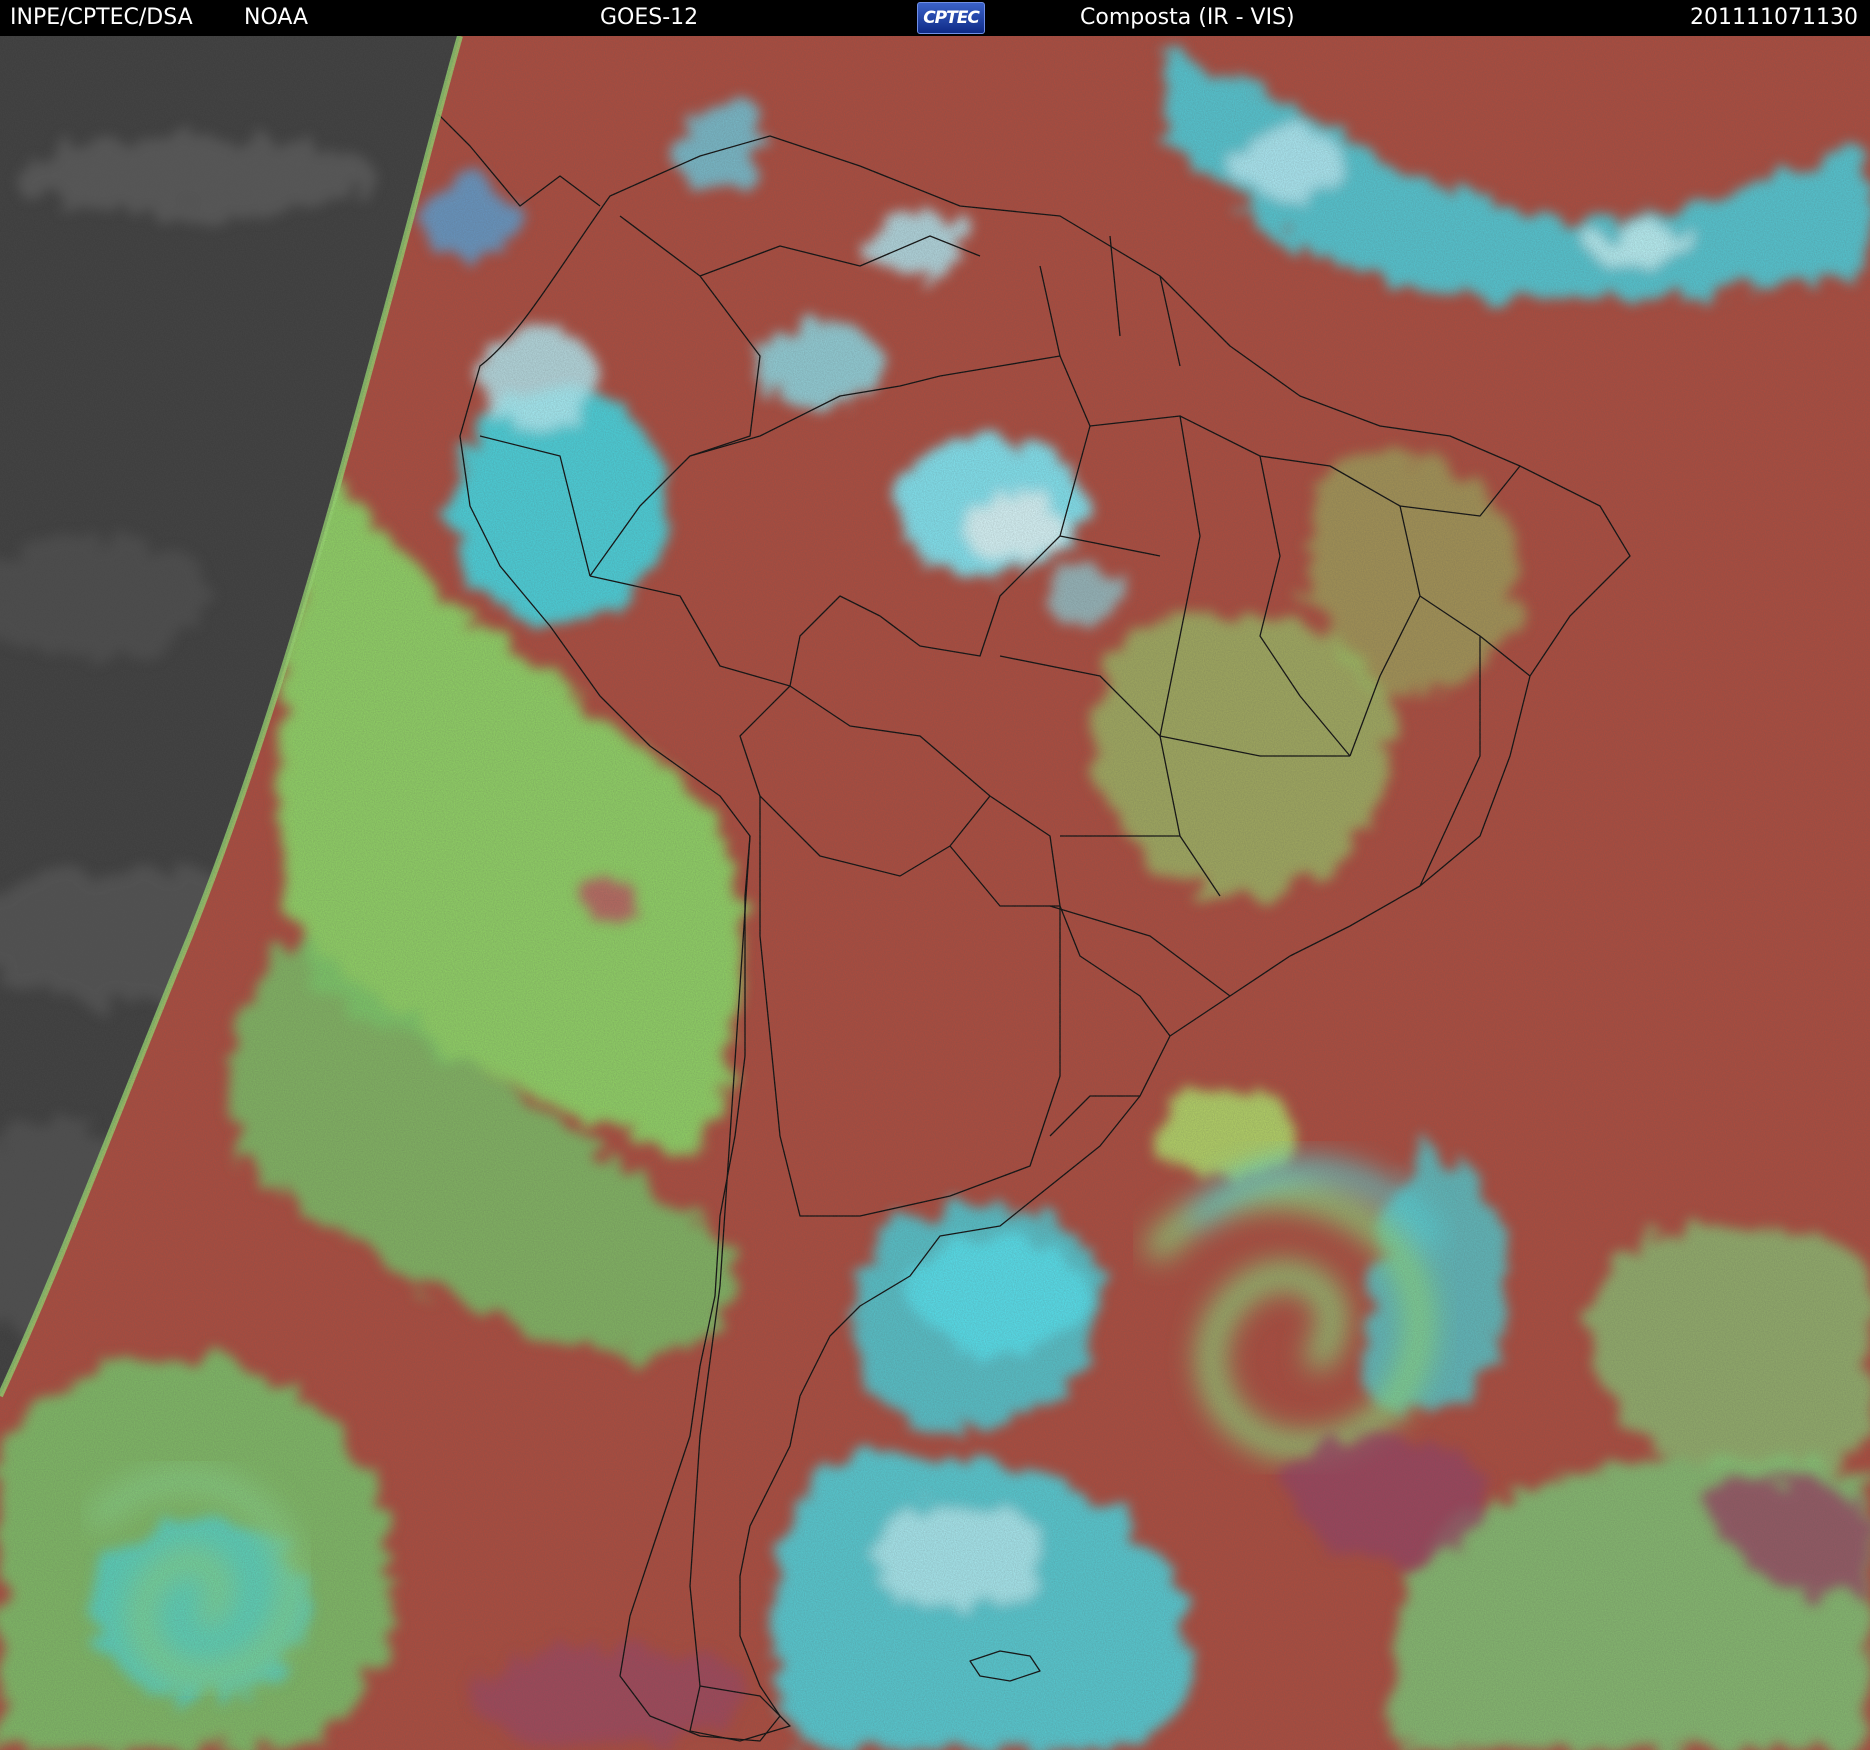 This screenshot has height=1750, width=1870. I want to click on cptec-logo-icon: CPTEC, so click(951, 18).